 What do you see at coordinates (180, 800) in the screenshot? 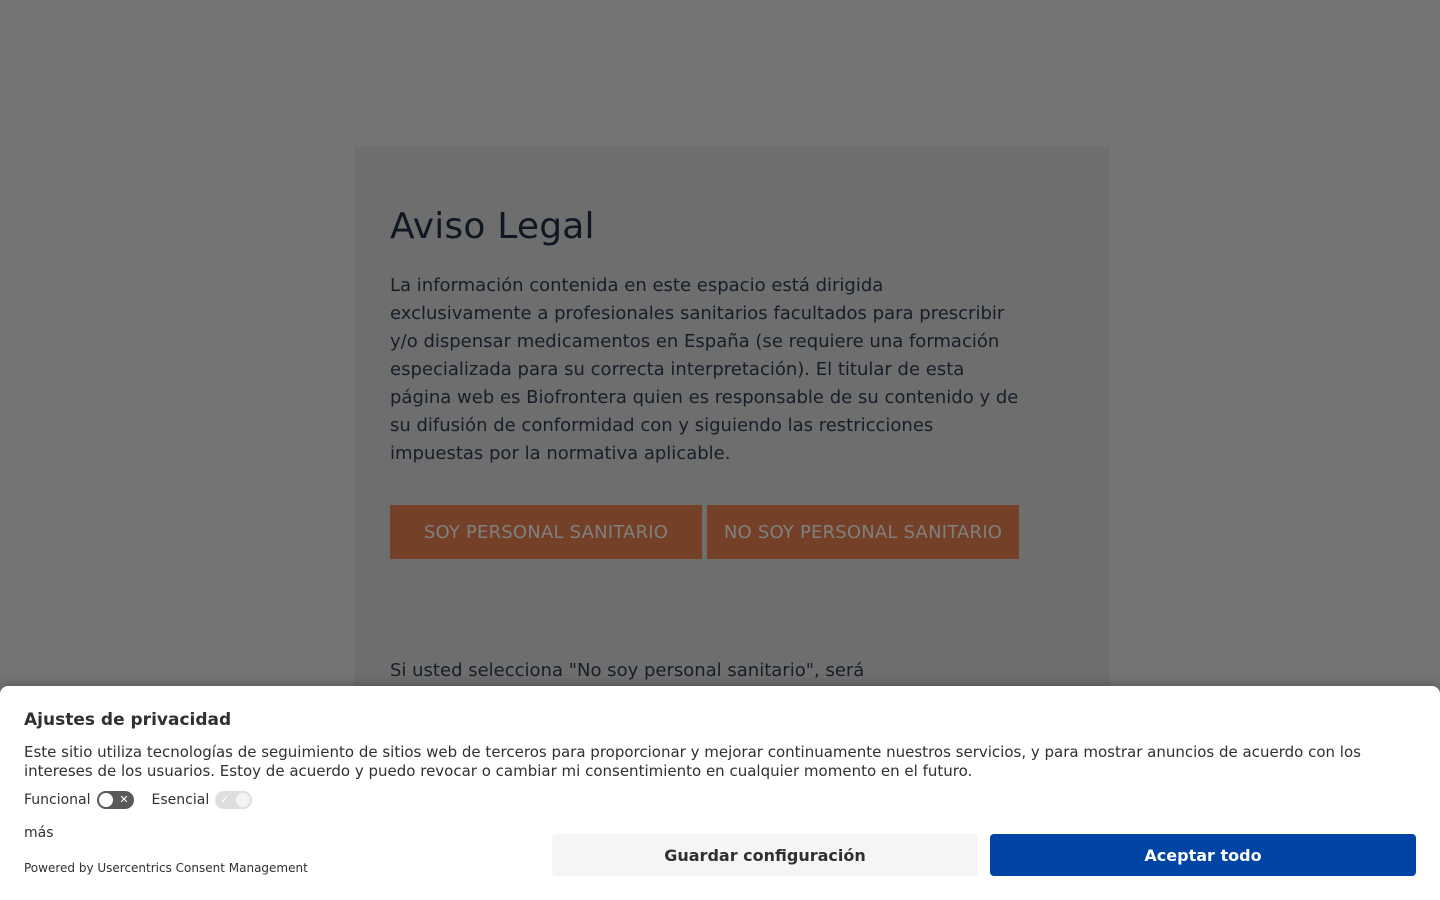
I see `toggle-label-esencial: Esencial` at bounding box center [180, 800].